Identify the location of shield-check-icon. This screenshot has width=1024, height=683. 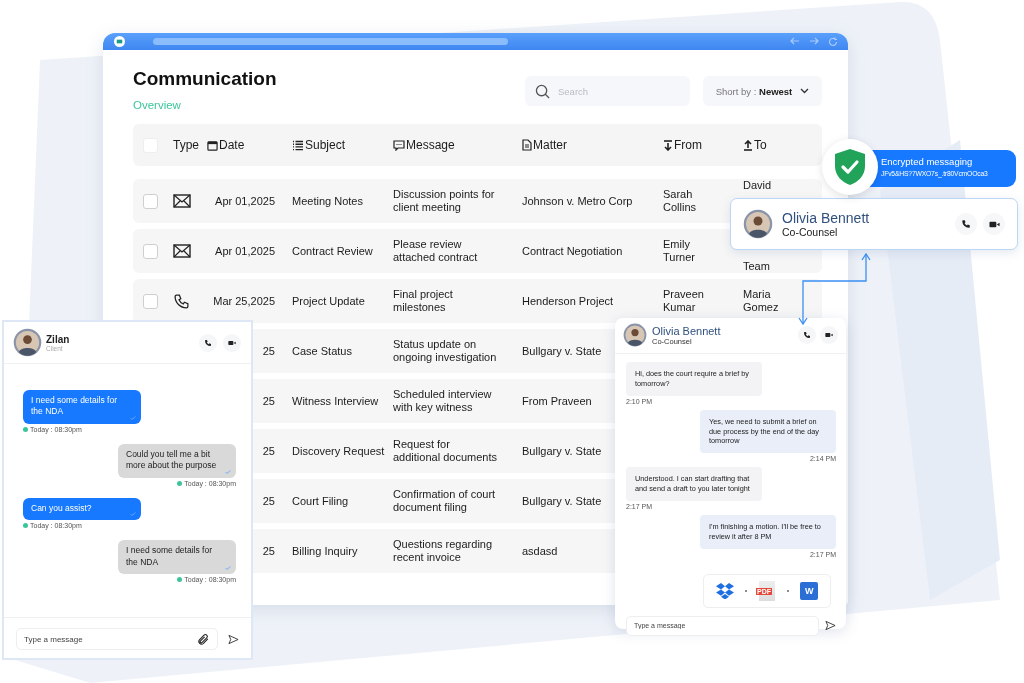
(850, 167).